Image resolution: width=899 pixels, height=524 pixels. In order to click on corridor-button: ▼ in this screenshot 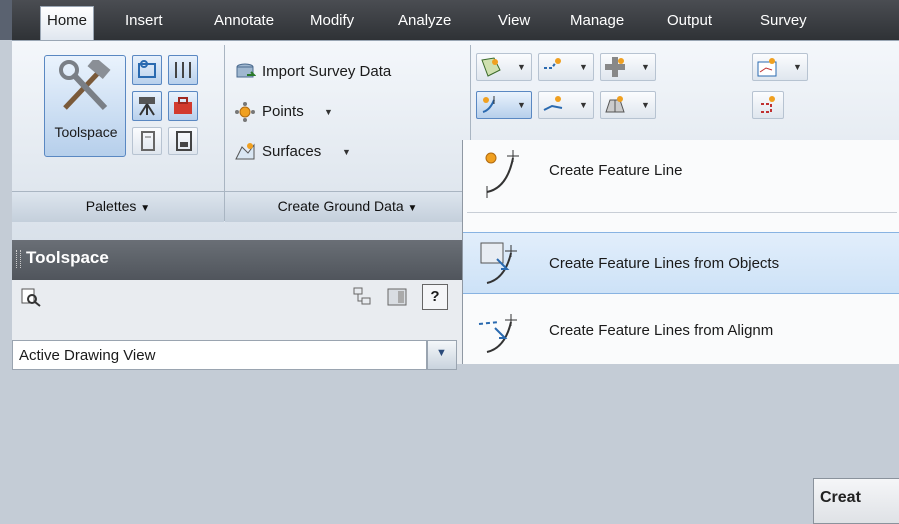, I will do `click(628, 105)`.